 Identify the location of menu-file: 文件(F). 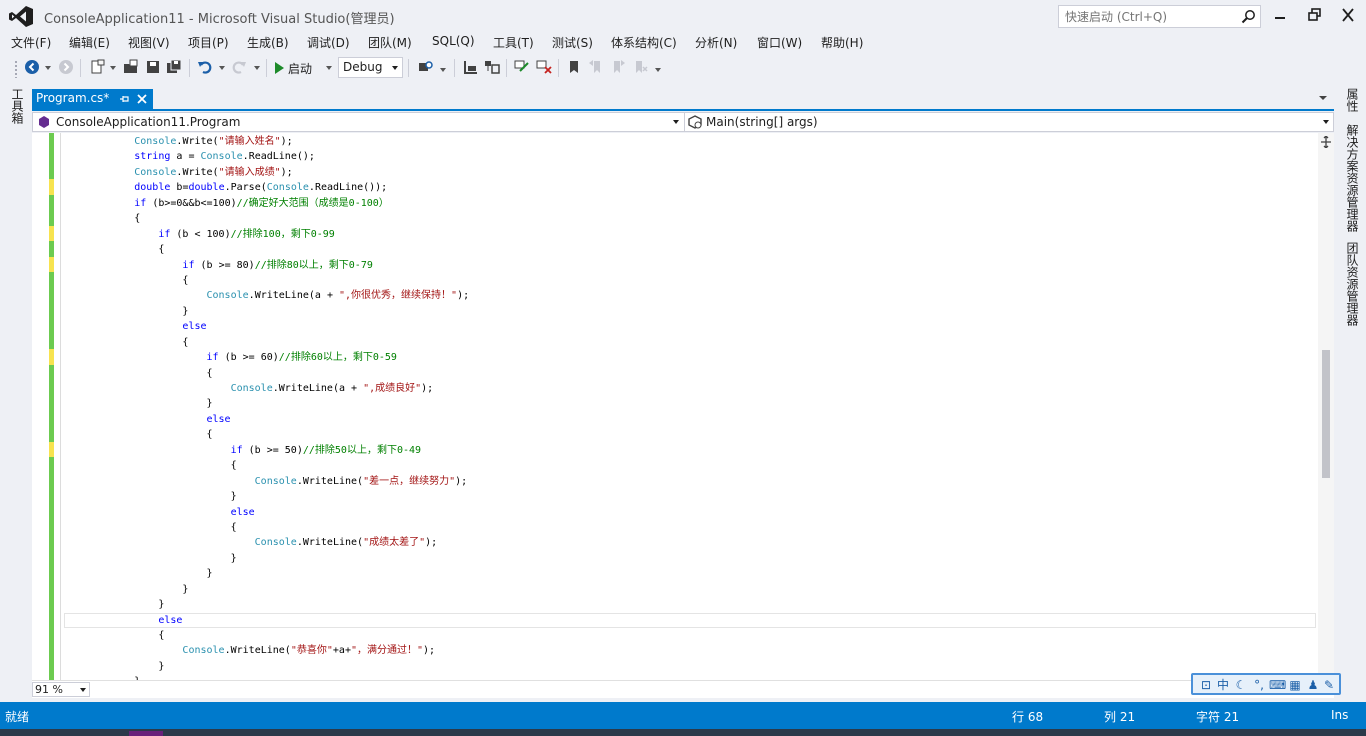
(31, 42).